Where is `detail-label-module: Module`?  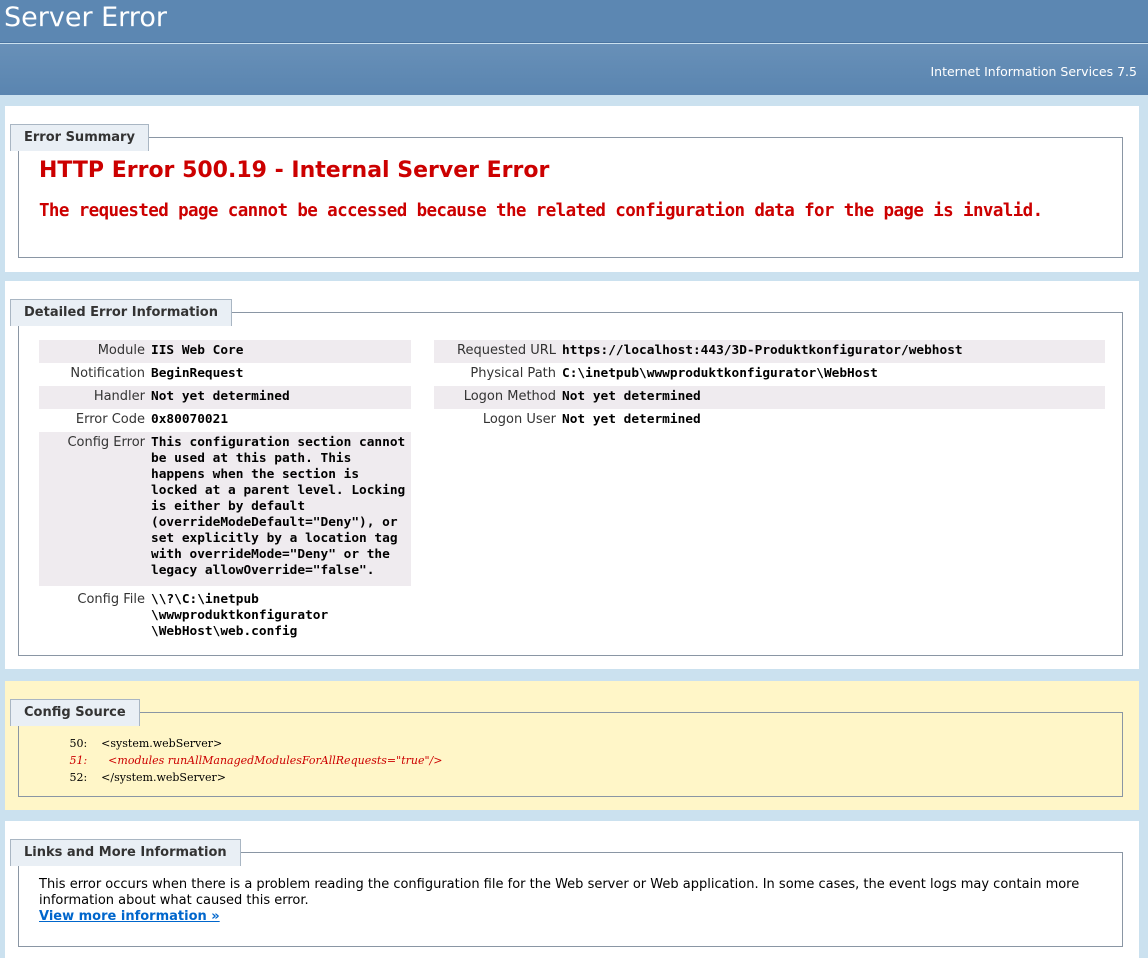 detail-label-module: Module is located at coordinates (95, 351).